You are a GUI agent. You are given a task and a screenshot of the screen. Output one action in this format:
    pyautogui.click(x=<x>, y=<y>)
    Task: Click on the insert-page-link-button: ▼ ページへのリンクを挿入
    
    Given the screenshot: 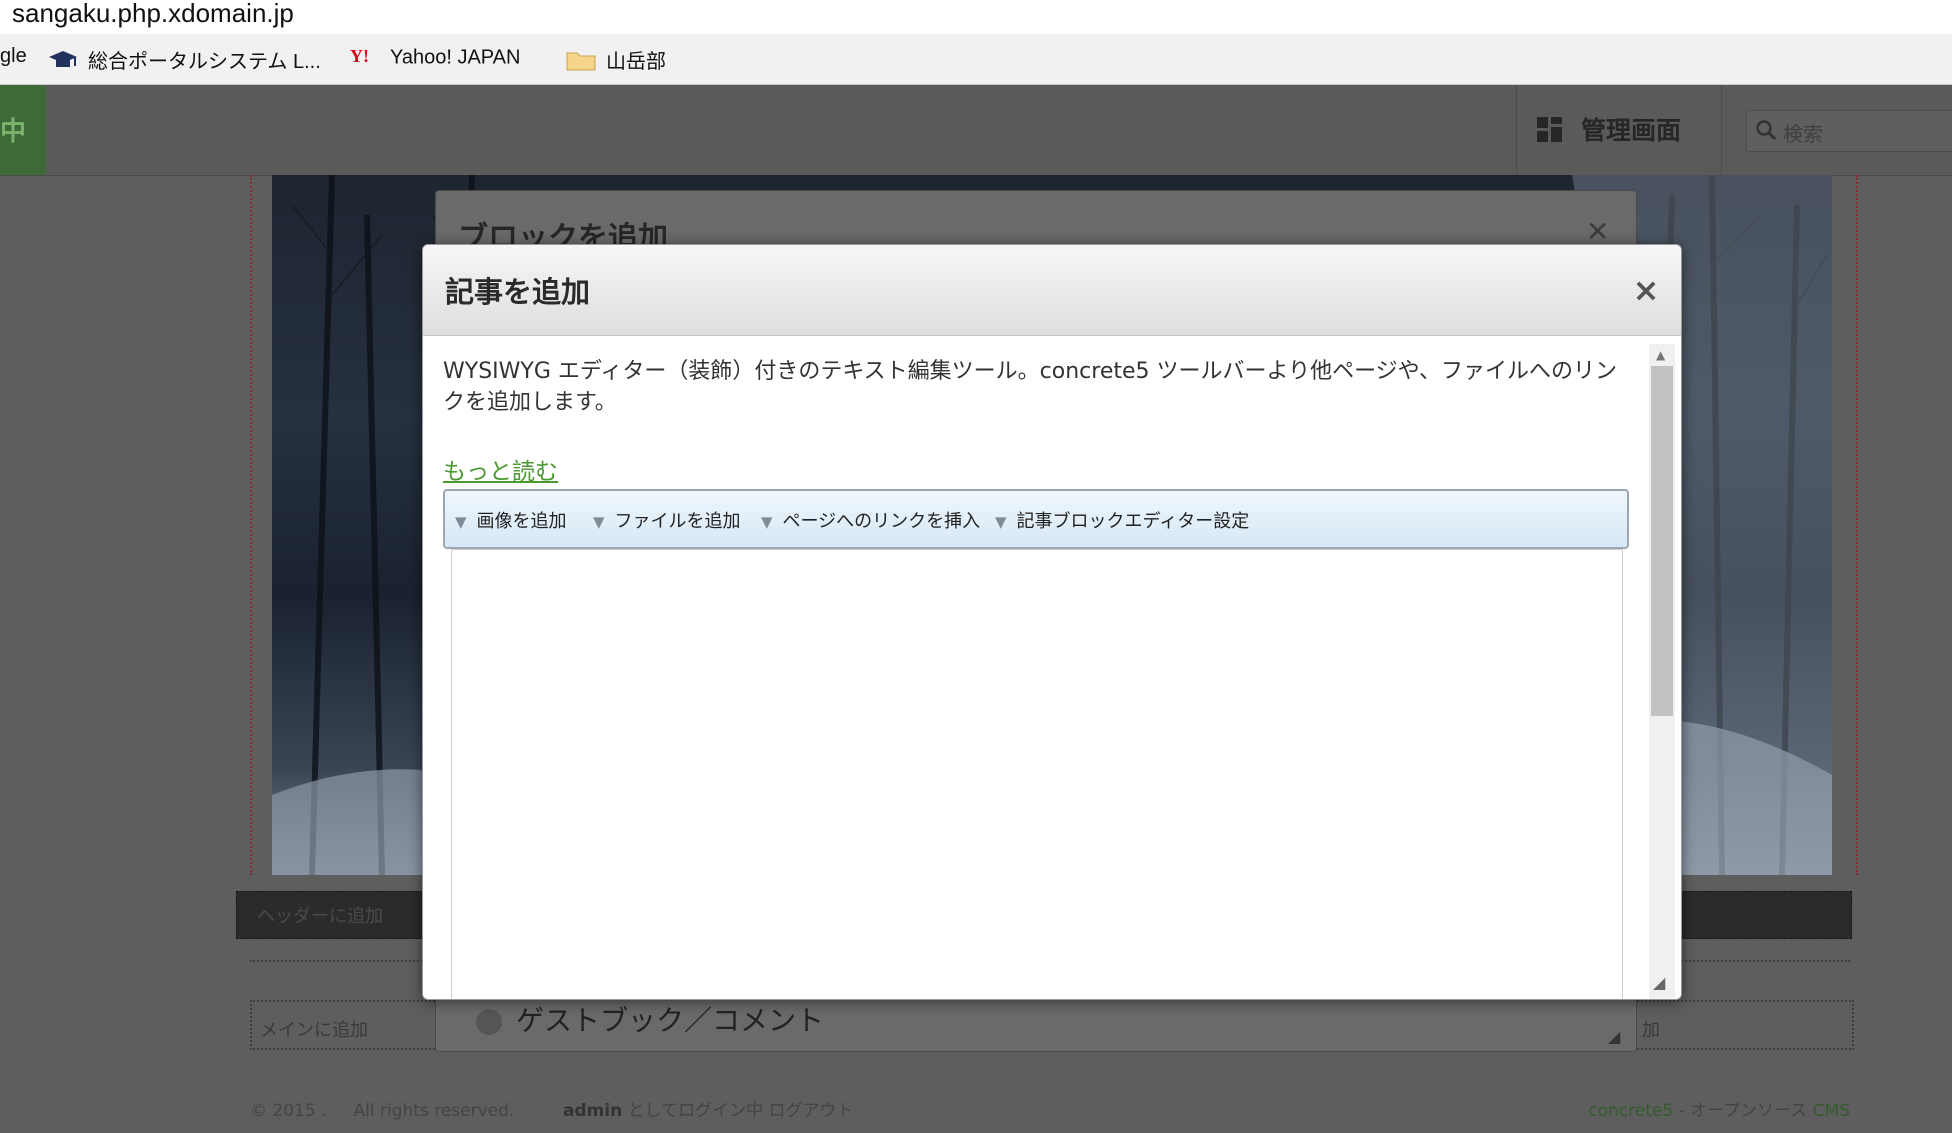 What is the action you would take?
    pyautogui.click(x=870, y=520)
    